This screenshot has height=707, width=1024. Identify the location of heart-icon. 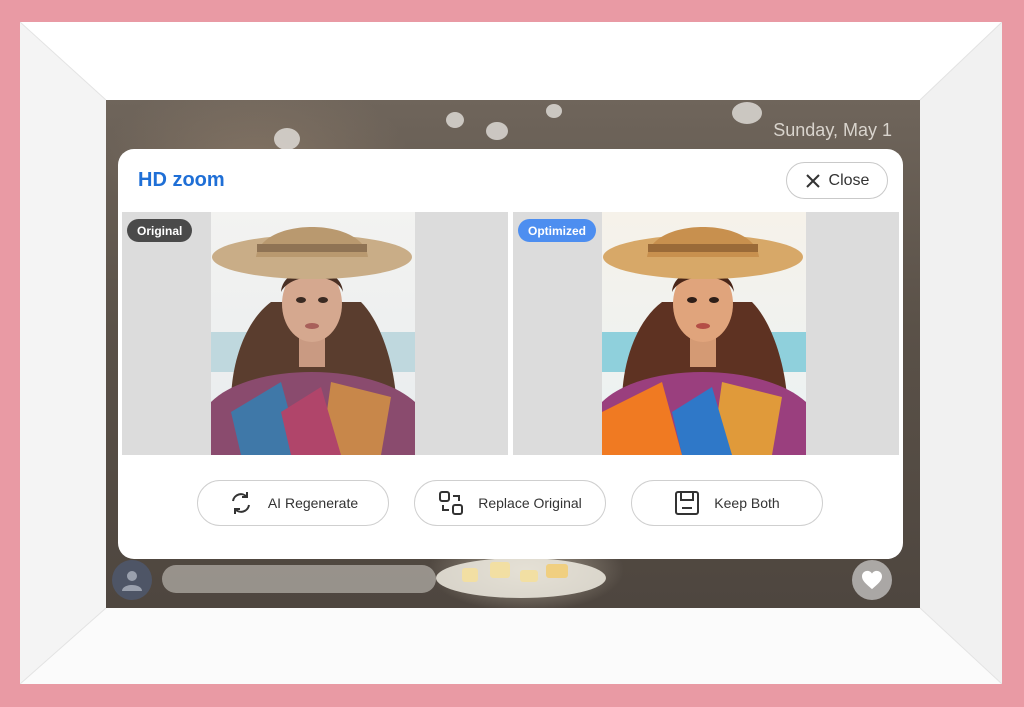
(872, 580).